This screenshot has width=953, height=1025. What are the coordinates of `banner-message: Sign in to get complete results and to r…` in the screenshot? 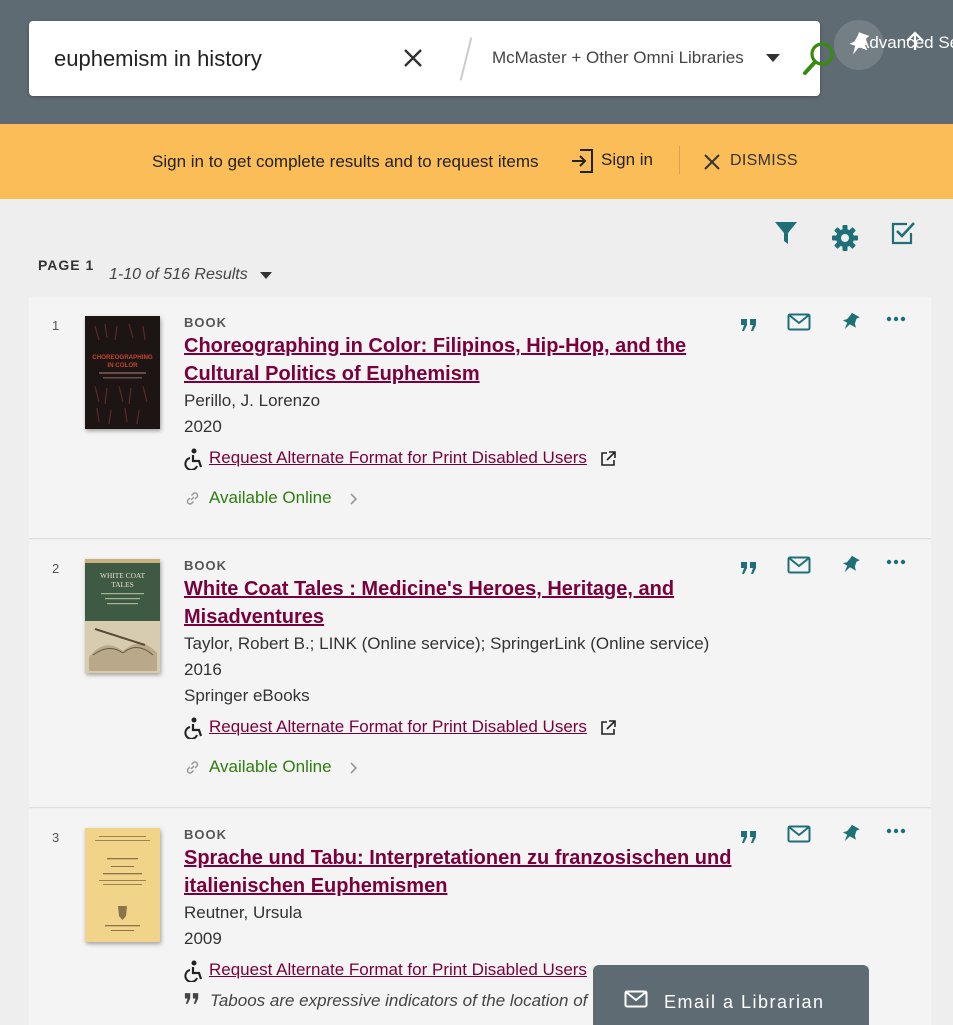 It's located at (345, 161).